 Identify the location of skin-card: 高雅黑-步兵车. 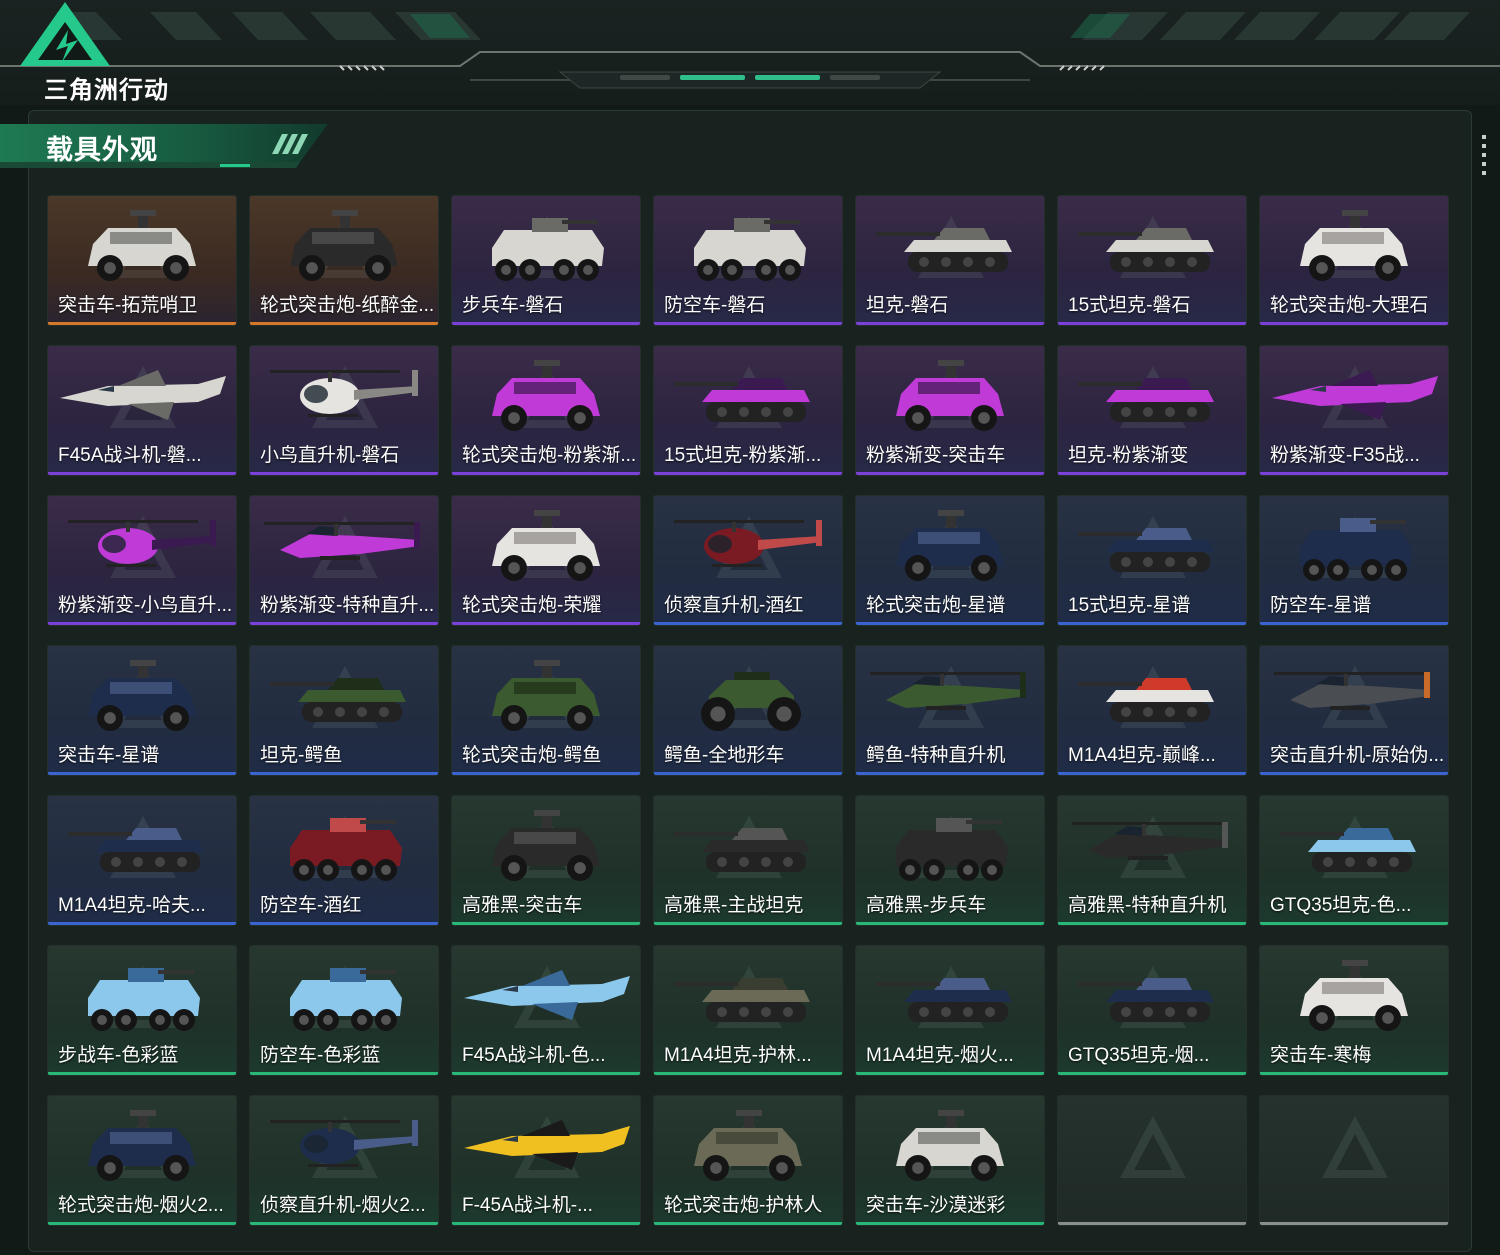
(950, 860).